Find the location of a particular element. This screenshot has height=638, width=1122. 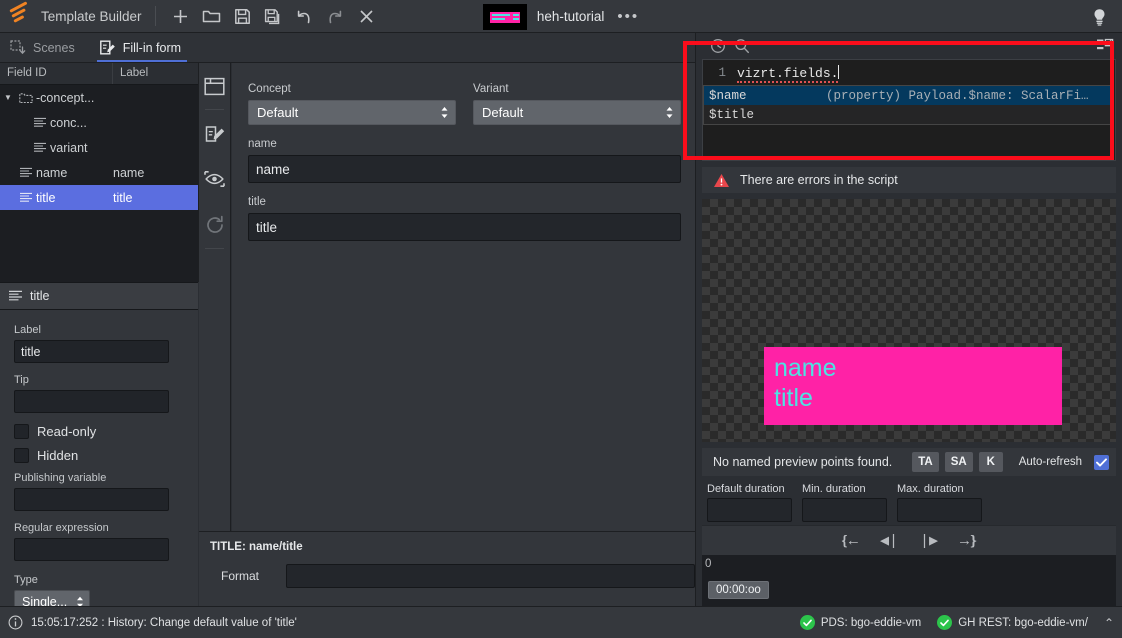

properties-header: title is located at coordinates (99, 296).